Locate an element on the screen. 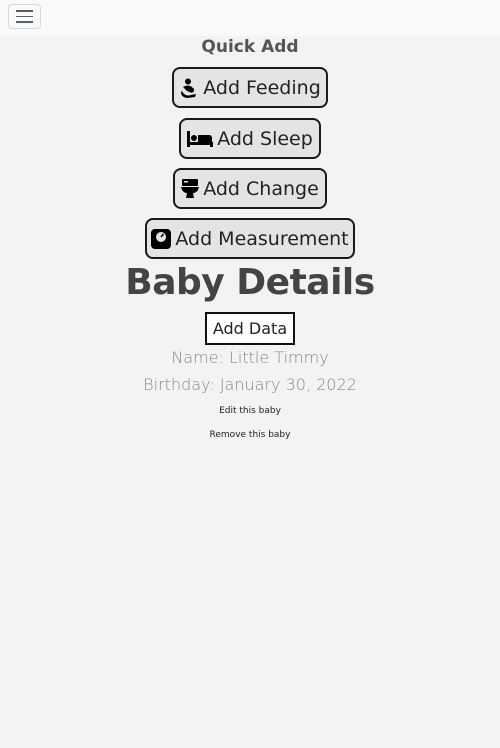 The height and width of the screenshot is (748, 500). add-measurement-label: Add Measurement is located at coordinates (262, 238).